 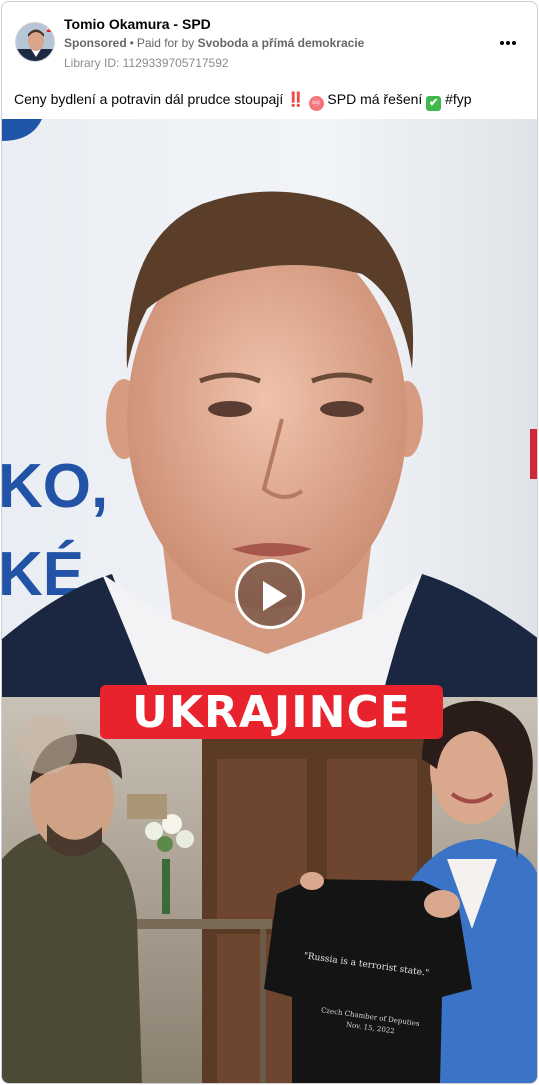 I want to click on caption-middle-text: SPD má řešení, so click(x=375, y=99).